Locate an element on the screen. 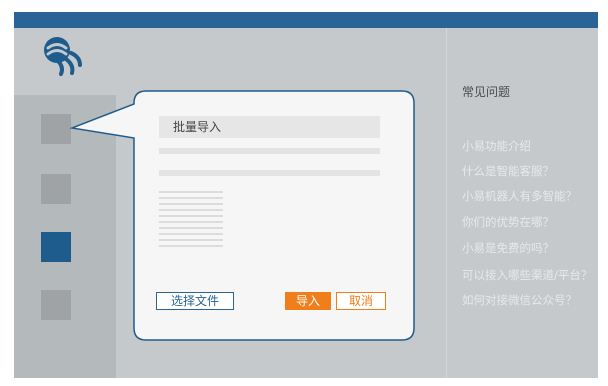  faq-item: 小易是免费的吗？ is located at coordinates (508, 248).